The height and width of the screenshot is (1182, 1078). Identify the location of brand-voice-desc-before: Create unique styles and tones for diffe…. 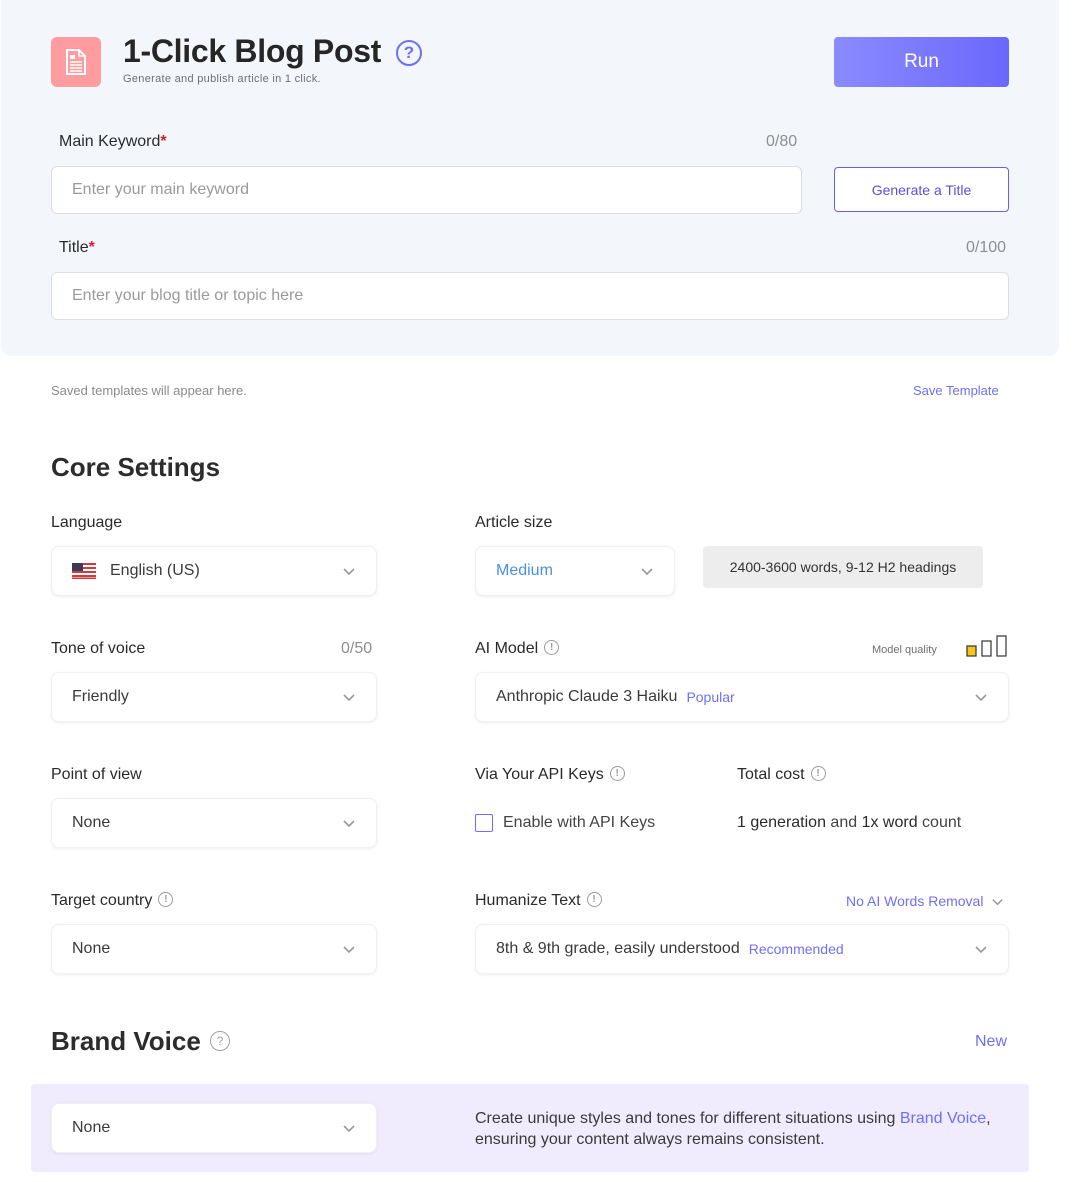
(687, 1118).